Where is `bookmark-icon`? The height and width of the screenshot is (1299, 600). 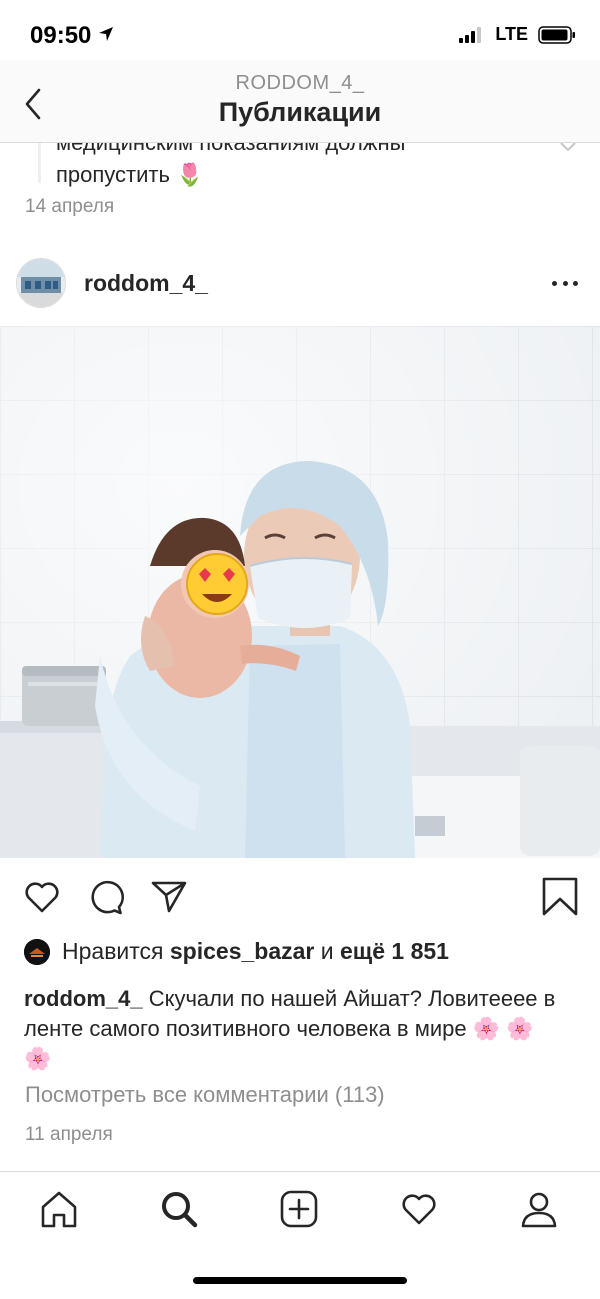
bookmark-icon is located at coordinates (560, 896).